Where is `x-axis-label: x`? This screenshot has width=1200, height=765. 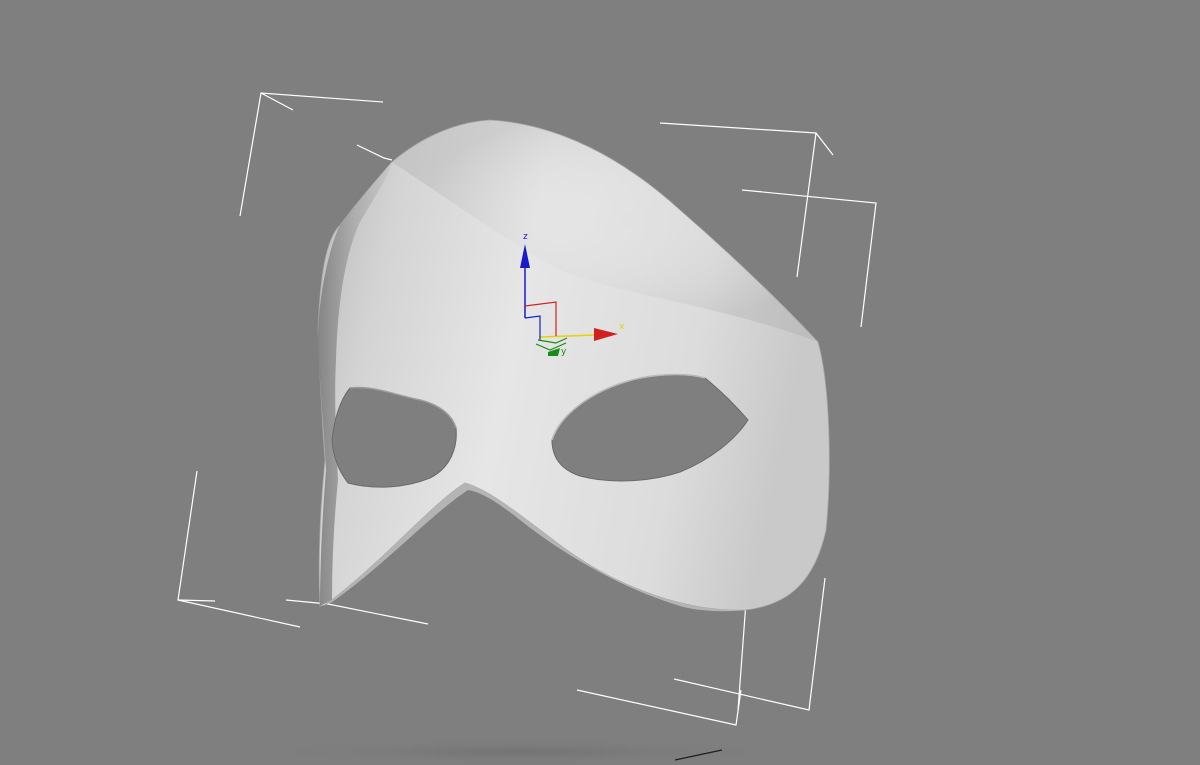
x-axis-label: x is located at coordinates (622, 327).